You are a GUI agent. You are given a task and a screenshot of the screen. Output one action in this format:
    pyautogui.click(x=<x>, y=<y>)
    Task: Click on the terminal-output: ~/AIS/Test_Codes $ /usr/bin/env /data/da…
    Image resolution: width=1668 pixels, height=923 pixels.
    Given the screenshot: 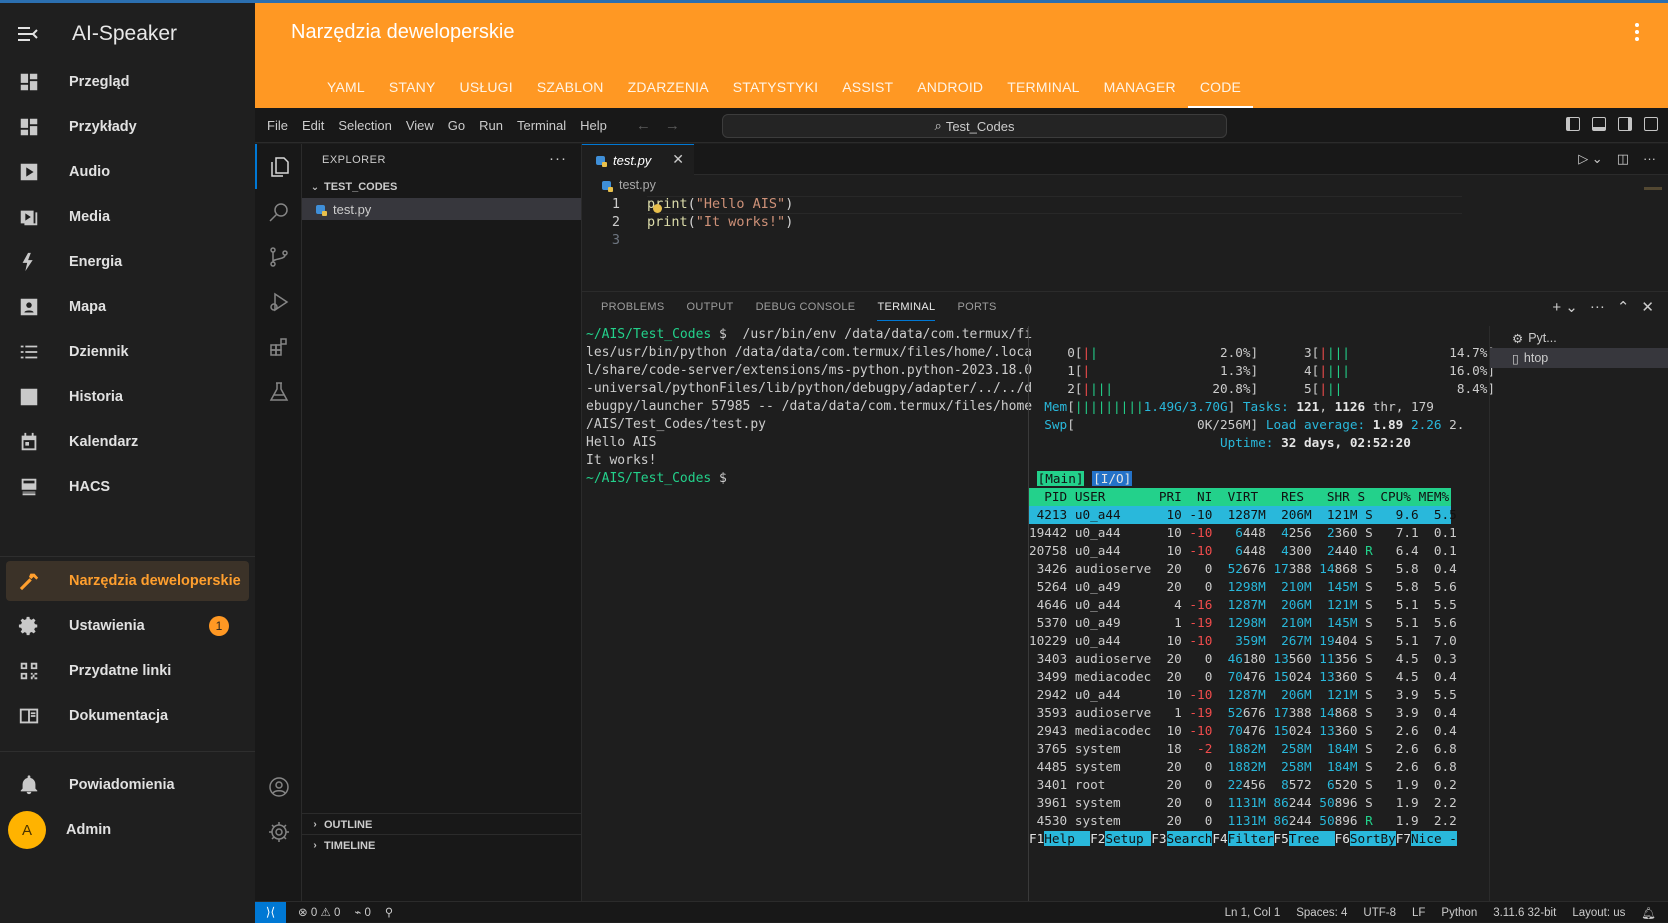 What is the action you would take?
    pyautogui.click(x=809, y=407)
    